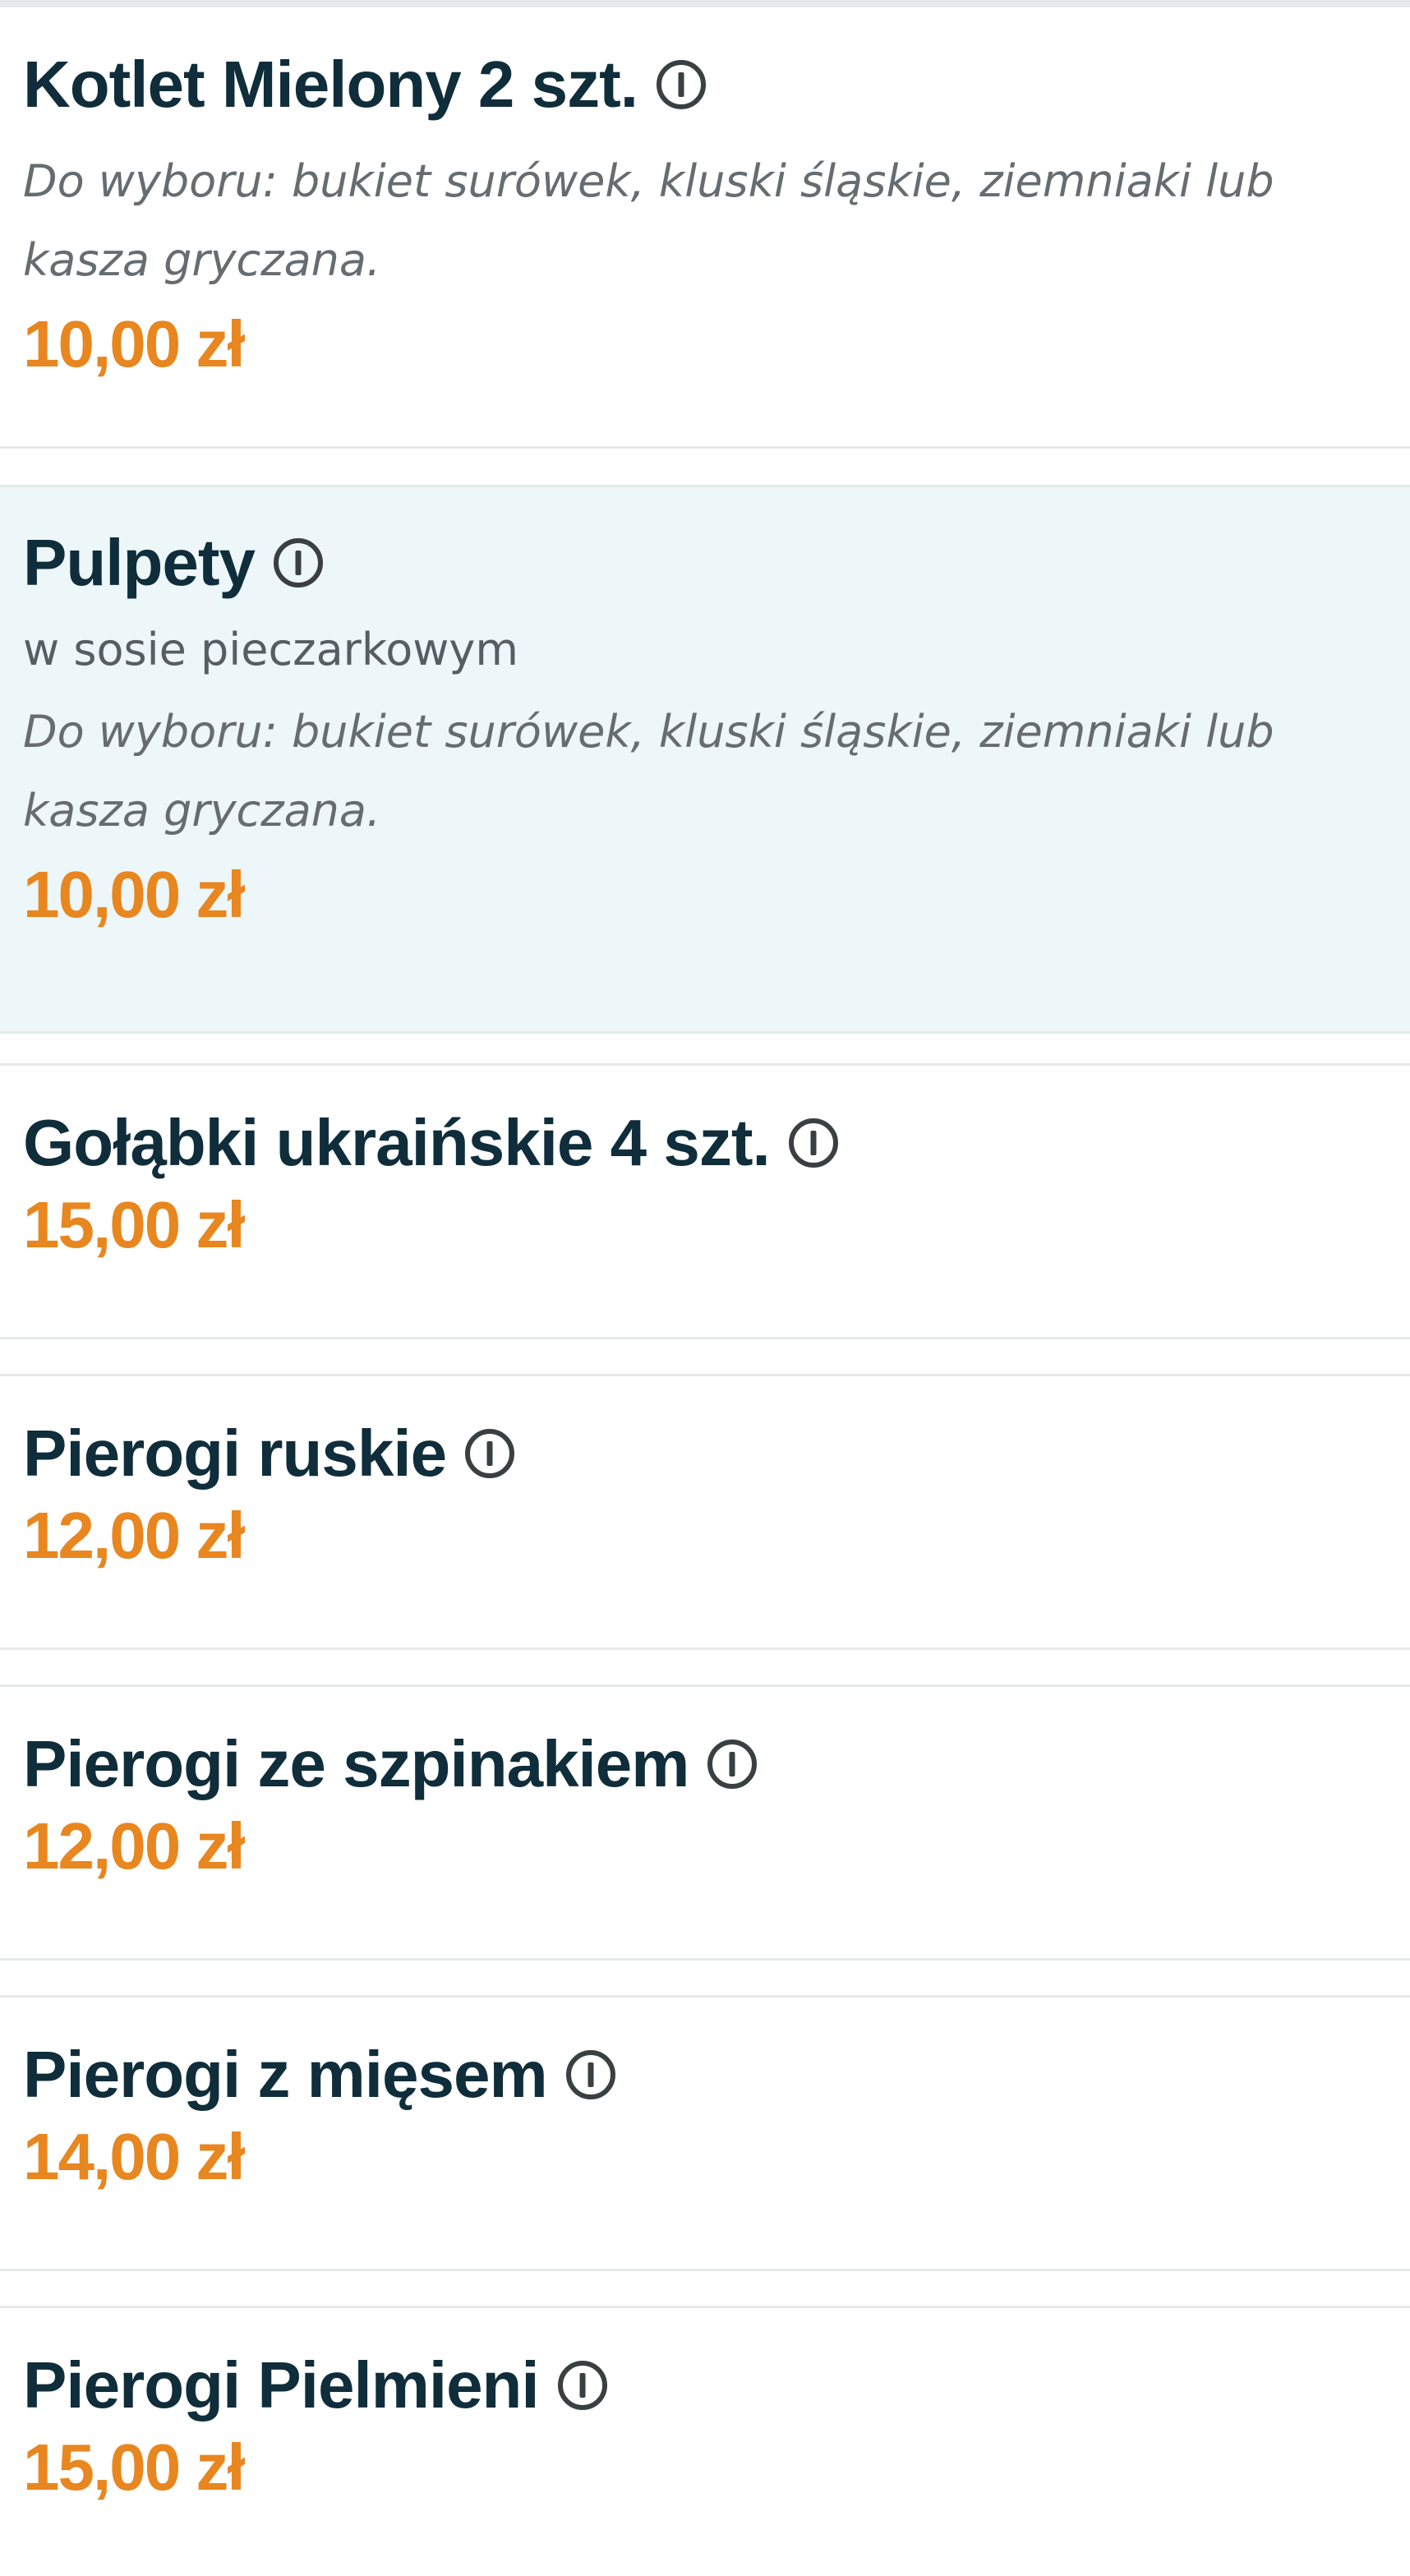  Describe the element at coordinates (705, 1201) in the screenshot. I see `menu-item-golabki-ukrainskie: Gołąbki ukraińskie 4 szt. 15,00 zł` at that location.